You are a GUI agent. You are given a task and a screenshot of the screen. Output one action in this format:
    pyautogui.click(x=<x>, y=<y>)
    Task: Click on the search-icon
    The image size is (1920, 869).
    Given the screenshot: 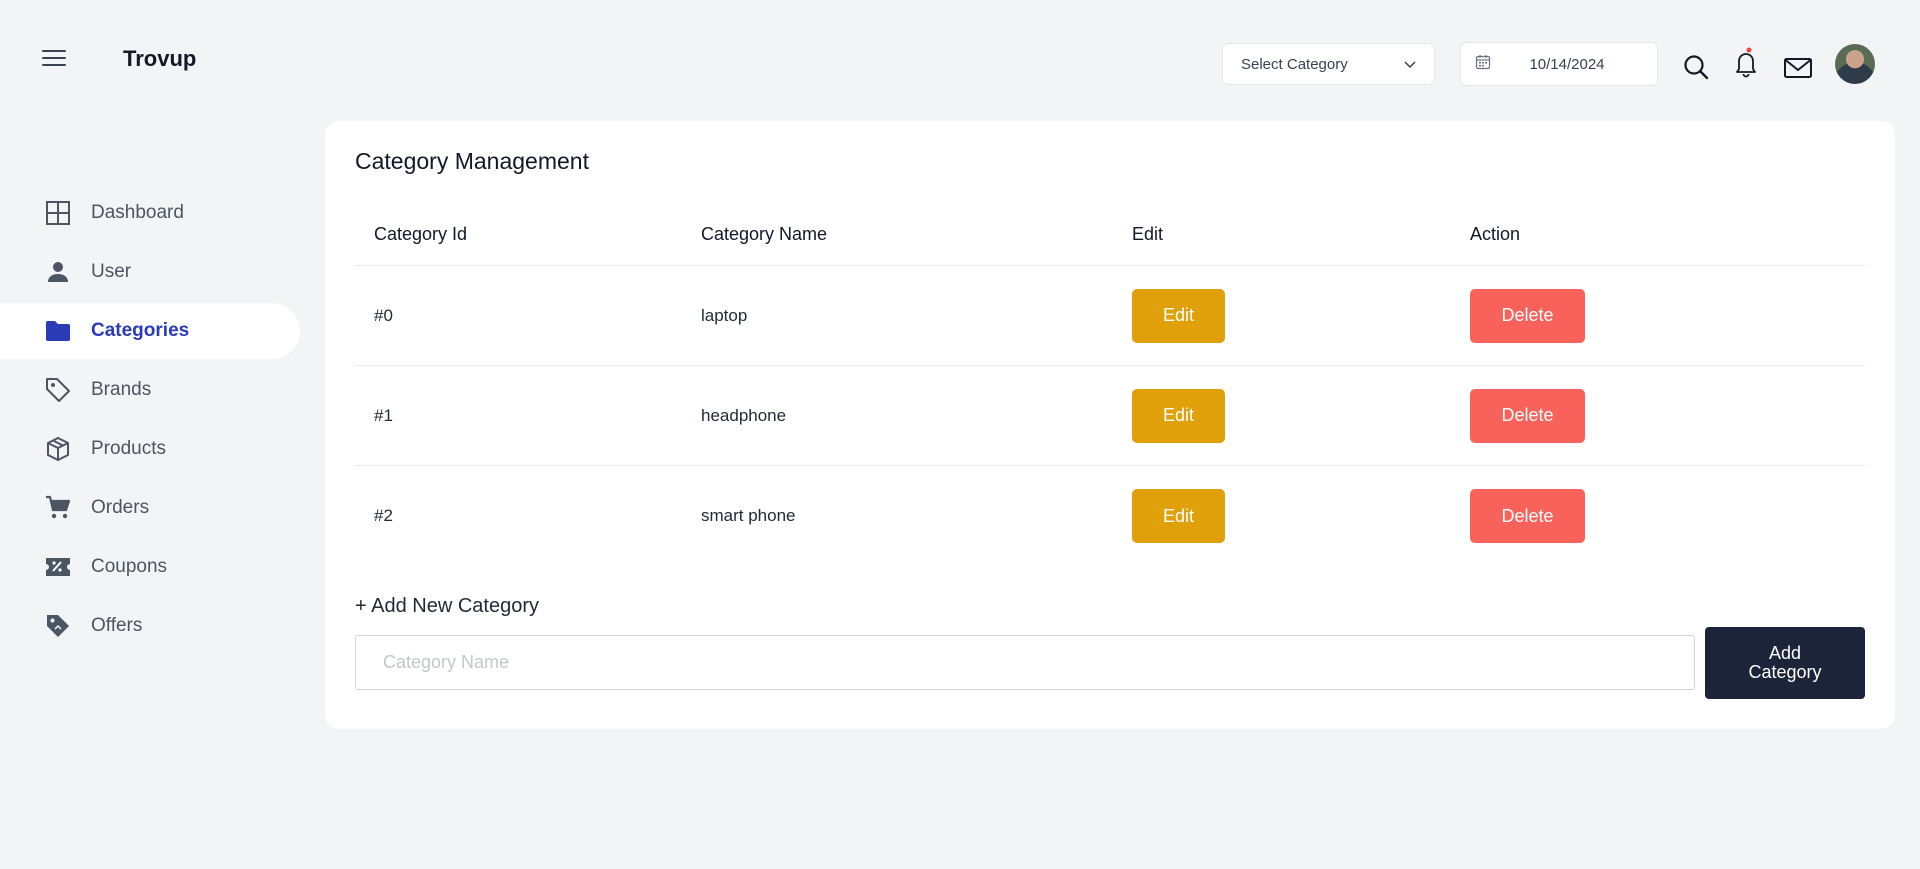 What is the action you would take?
    pyautogui.click(x=1696, y=67)
    